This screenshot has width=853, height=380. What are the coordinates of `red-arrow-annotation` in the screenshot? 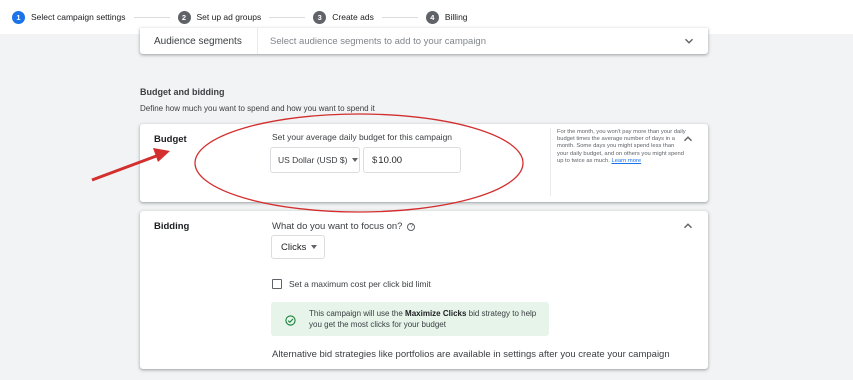 It's located at (130, 165).